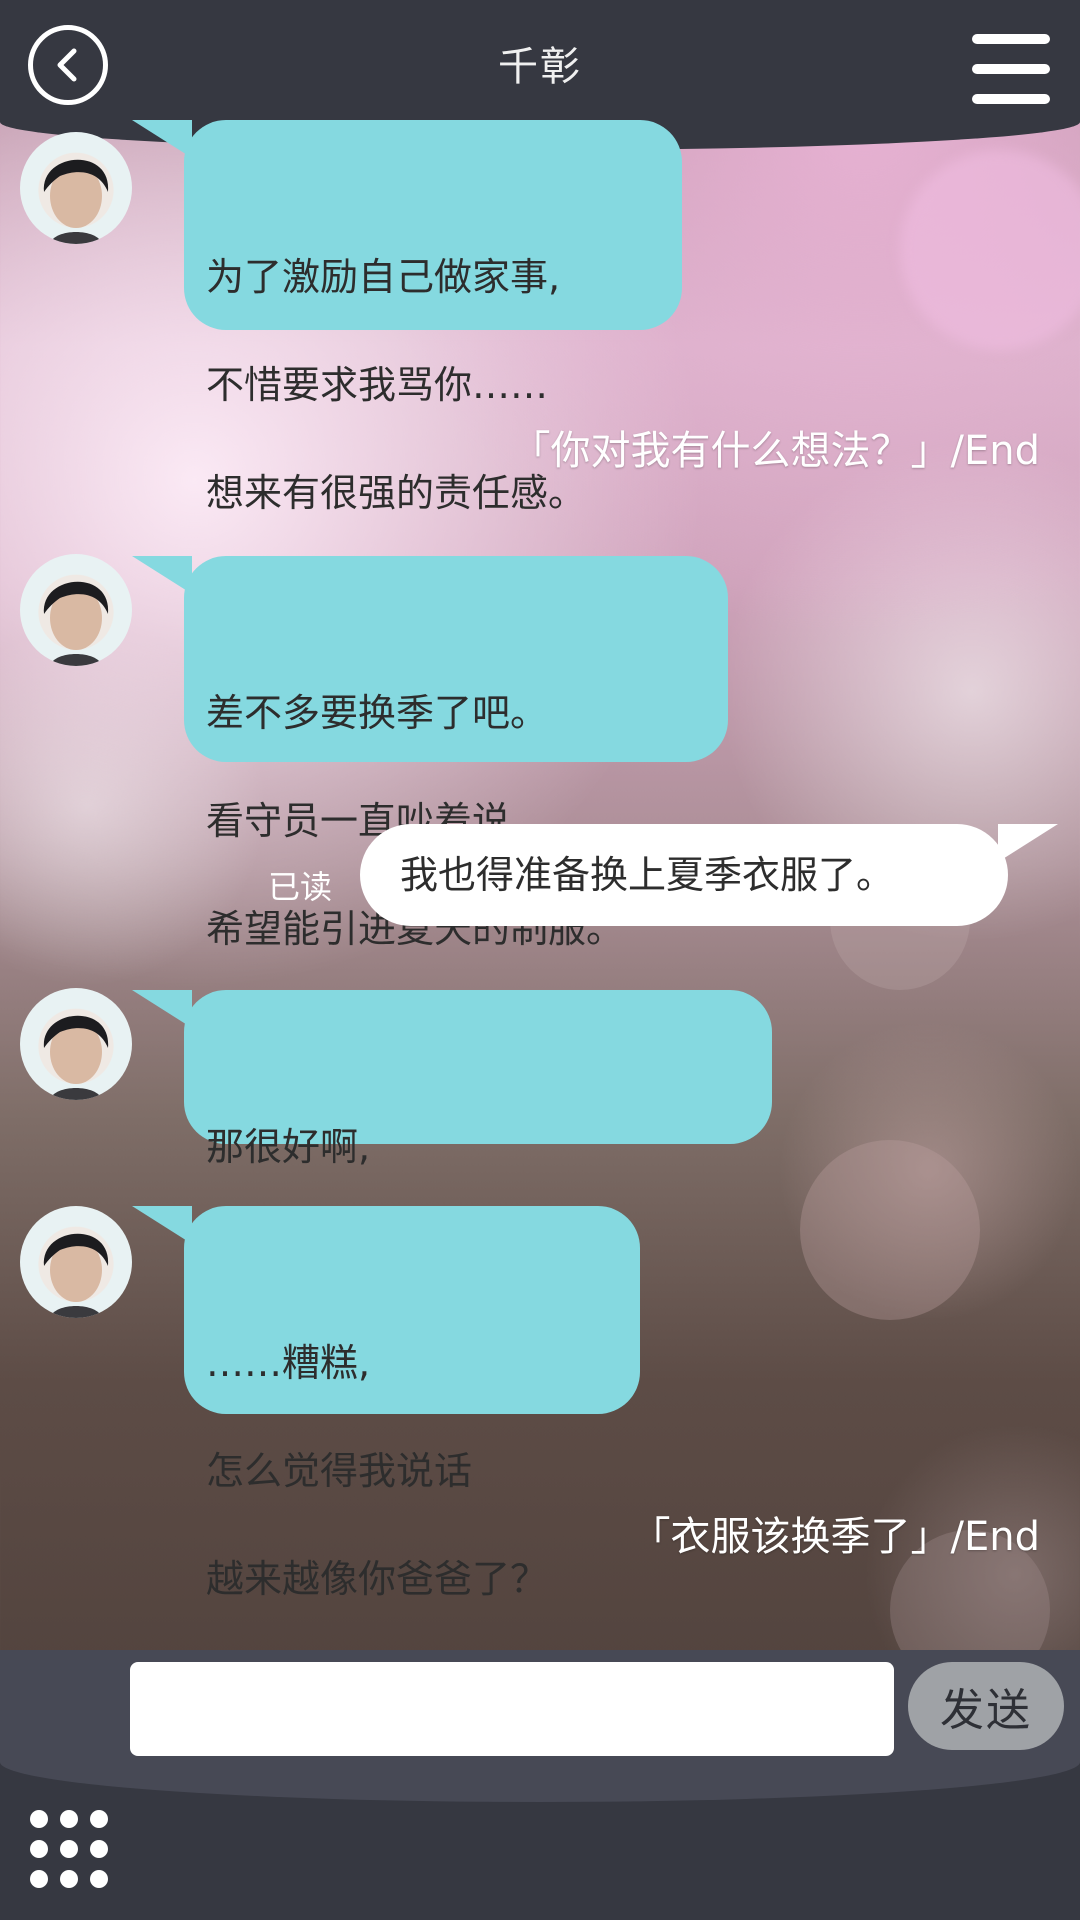  I want to click on message-line: 差不多要换季了吧。, so click(377, 713).